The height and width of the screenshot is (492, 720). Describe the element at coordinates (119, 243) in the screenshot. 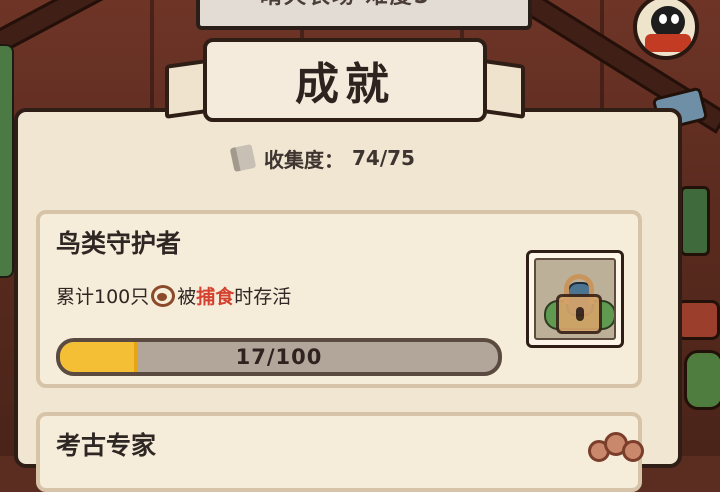

I see `achievement-name: 鸟类守护者` at that location.